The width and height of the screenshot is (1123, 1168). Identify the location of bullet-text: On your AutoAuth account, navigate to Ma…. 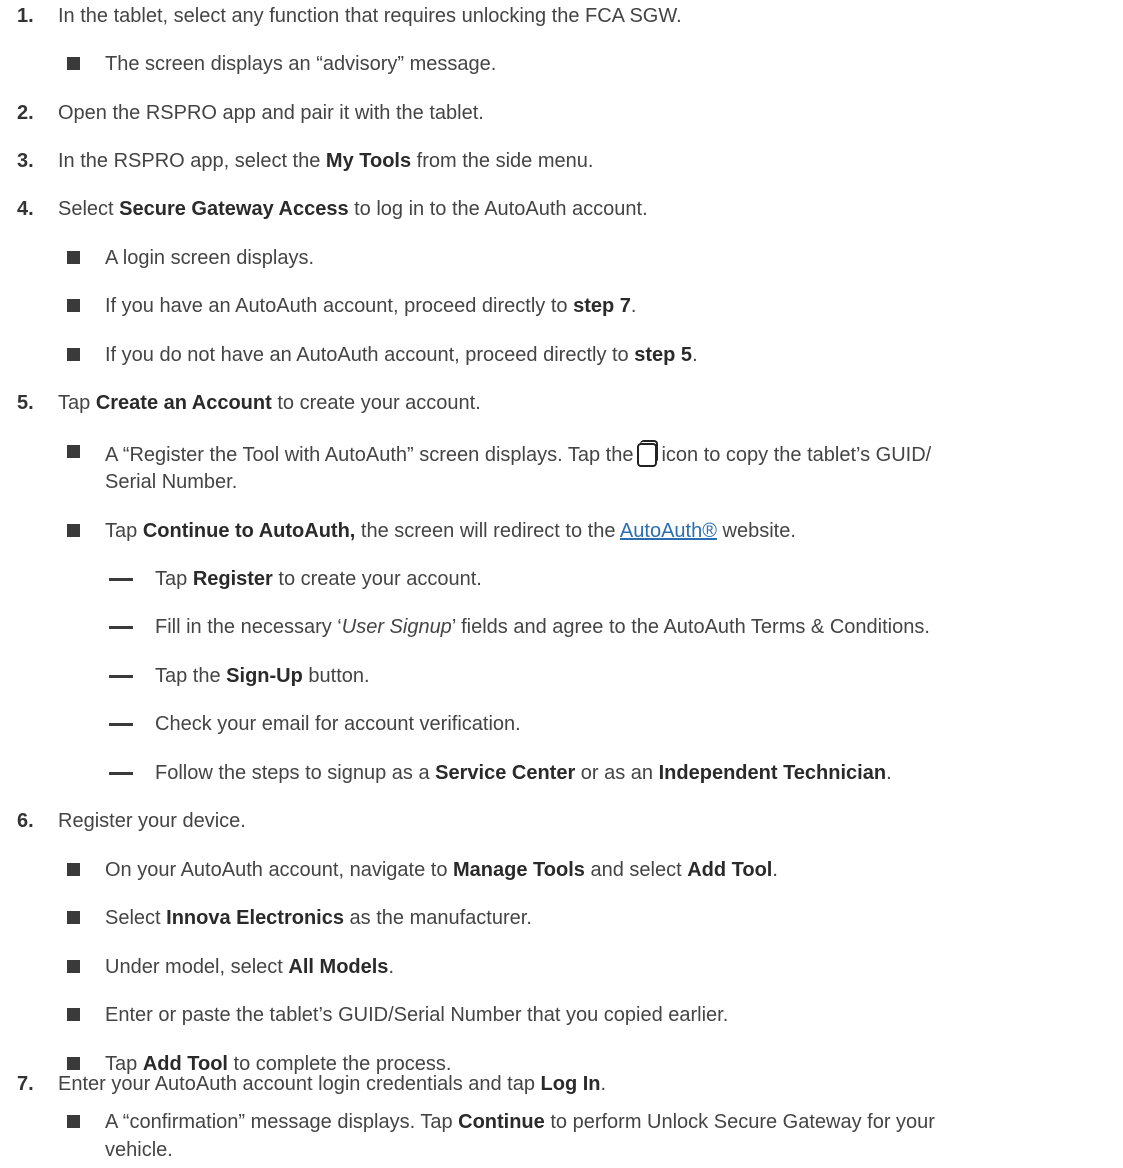
(441, 870).